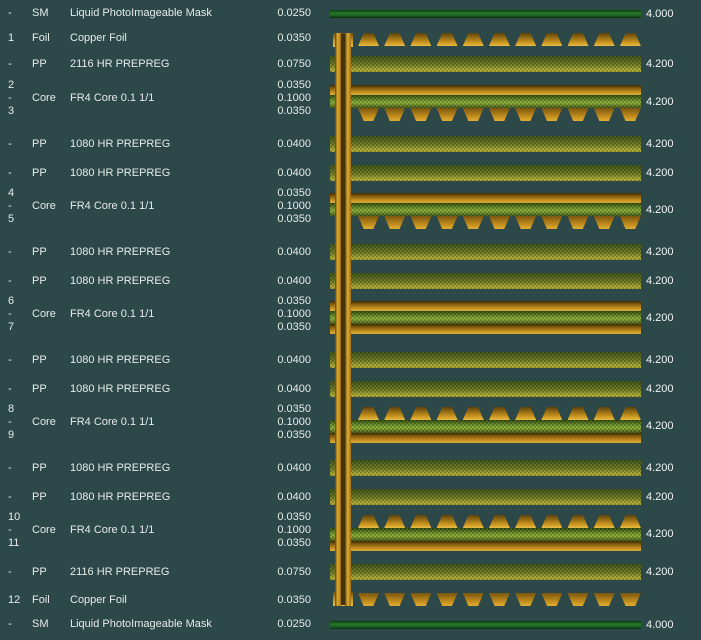  I want to click on via-wall-left, so click(338, 319).